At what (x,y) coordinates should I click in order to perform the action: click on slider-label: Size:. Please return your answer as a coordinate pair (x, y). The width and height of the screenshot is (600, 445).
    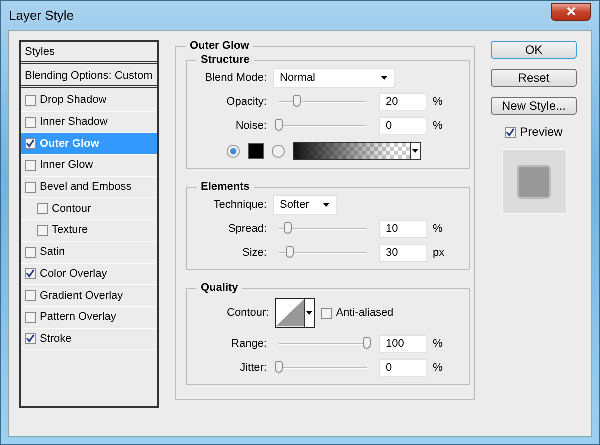
    Looking at the image, I should click on (254, 253).